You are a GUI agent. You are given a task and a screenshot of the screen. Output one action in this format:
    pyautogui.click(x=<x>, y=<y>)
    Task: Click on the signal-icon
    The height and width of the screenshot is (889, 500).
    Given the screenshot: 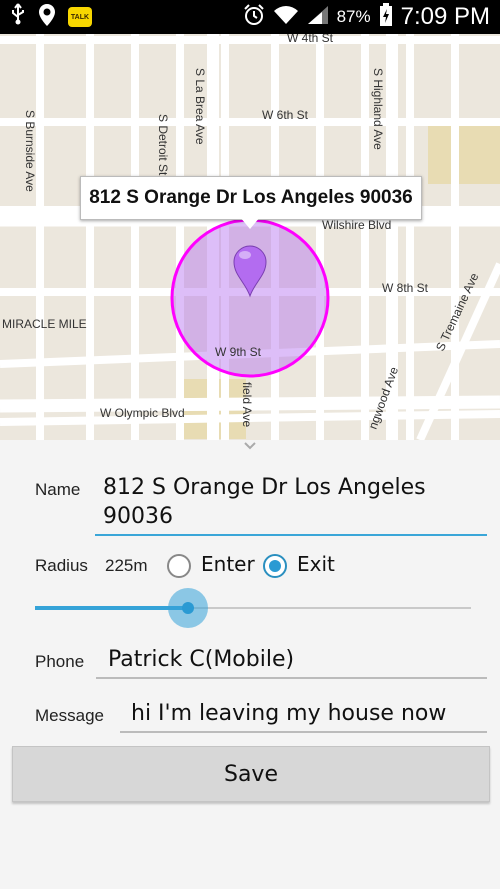 What is the action you would take?
    pyautogui.click(x=318, y=17)
    